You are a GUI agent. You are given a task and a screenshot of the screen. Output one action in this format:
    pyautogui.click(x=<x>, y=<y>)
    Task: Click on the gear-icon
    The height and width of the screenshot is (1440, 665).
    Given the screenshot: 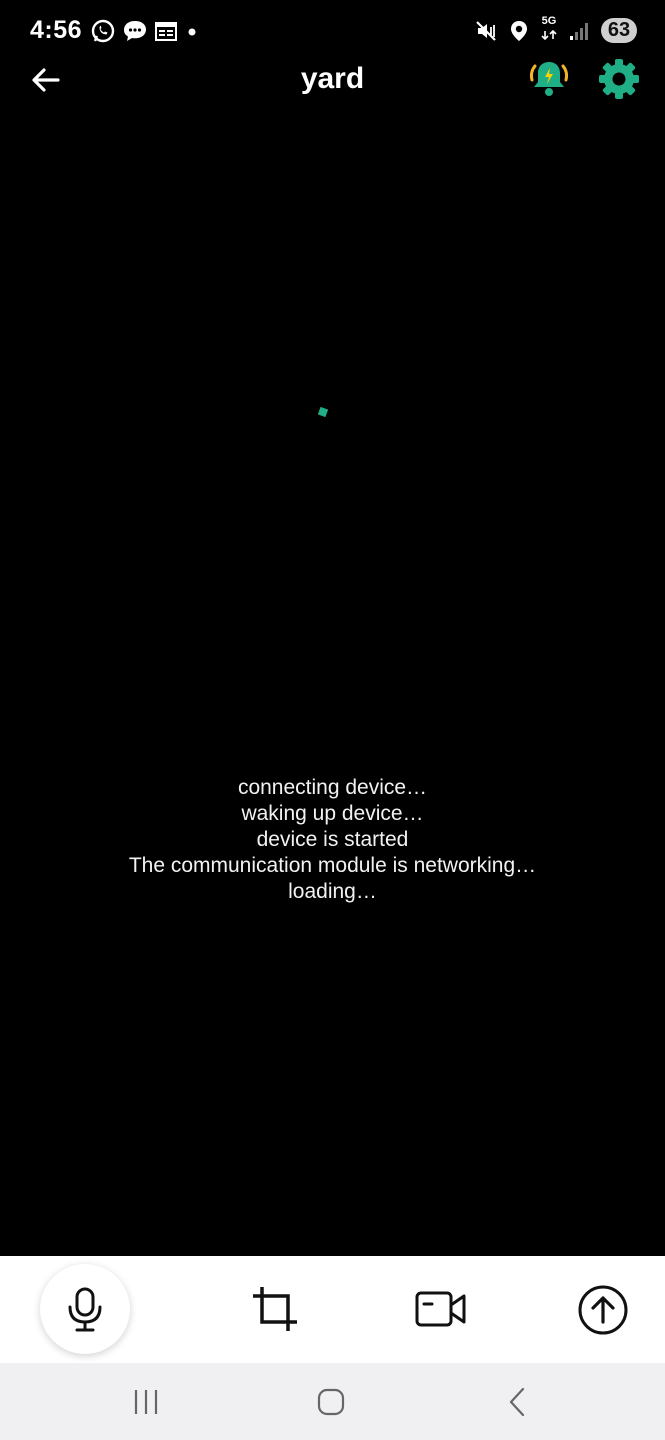 What is the action you would take?
    pyautogui.click(x=619, y=79)
    